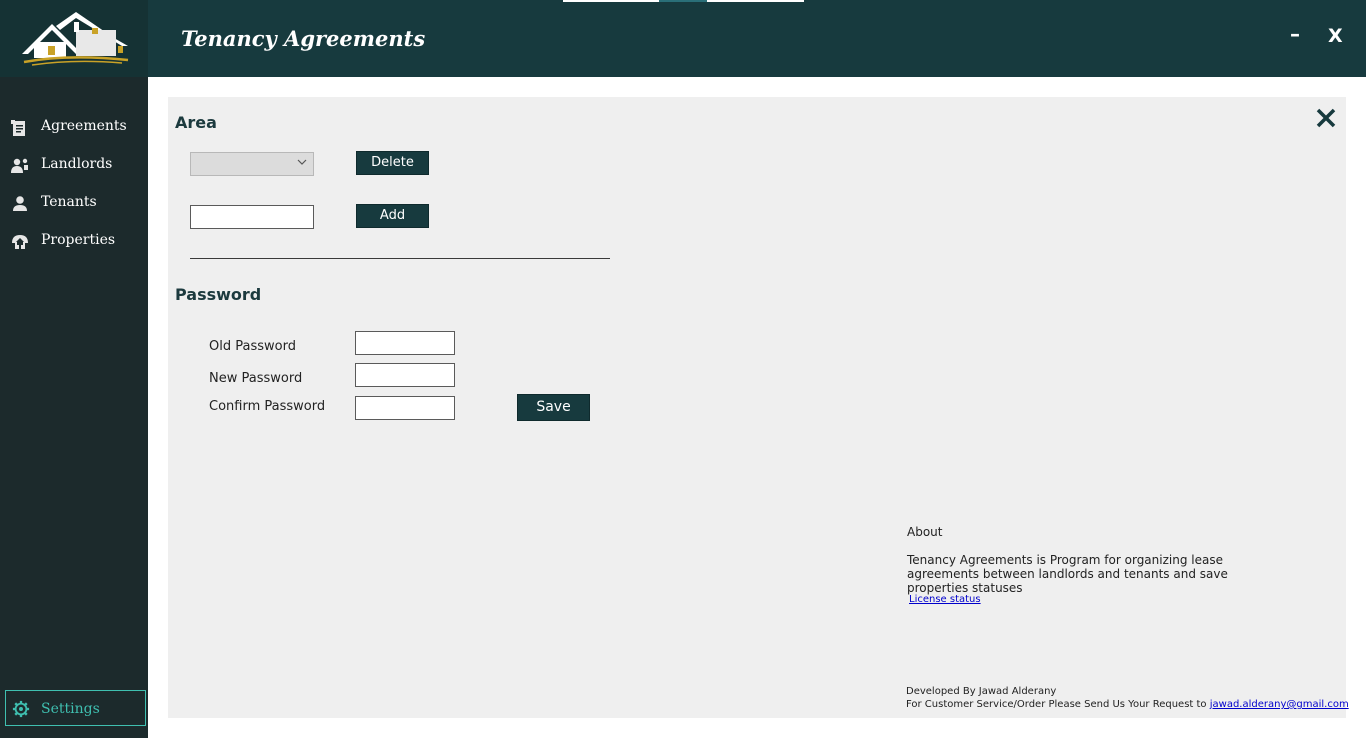 This screenshot has height=738, width=1366. Describe the element at coordinates (683, 1) in the screenshot. I see `tab-indicator-active` at that location.